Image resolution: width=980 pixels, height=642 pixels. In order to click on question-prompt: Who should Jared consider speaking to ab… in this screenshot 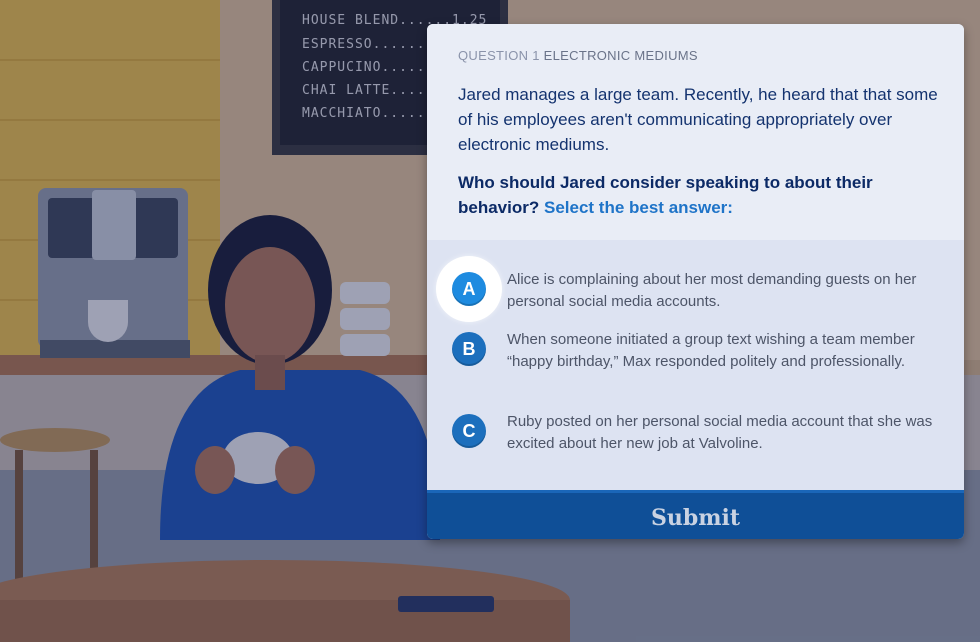, I will do `click(700, 195)`.